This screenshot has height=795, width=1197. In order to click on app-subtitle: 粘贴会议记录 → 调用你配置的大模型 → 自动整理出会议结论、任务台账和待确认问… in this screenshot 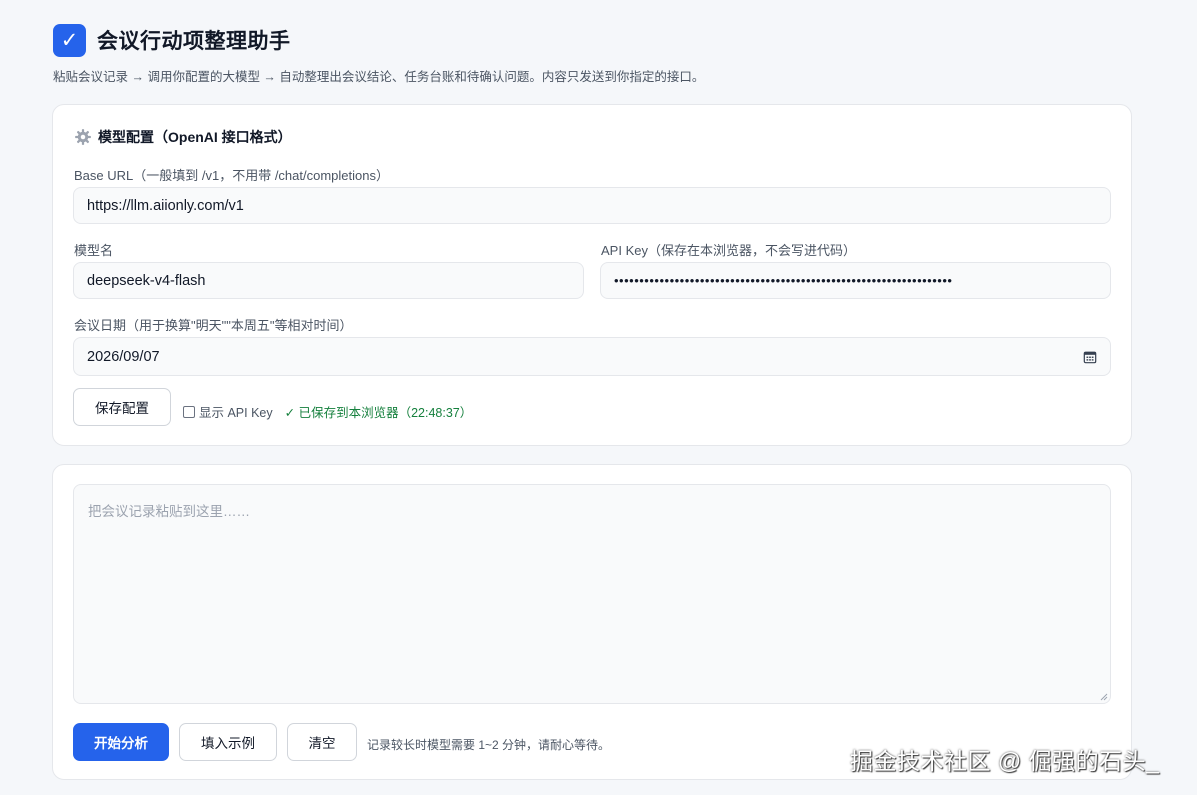, I will do `click(379, 77)`.